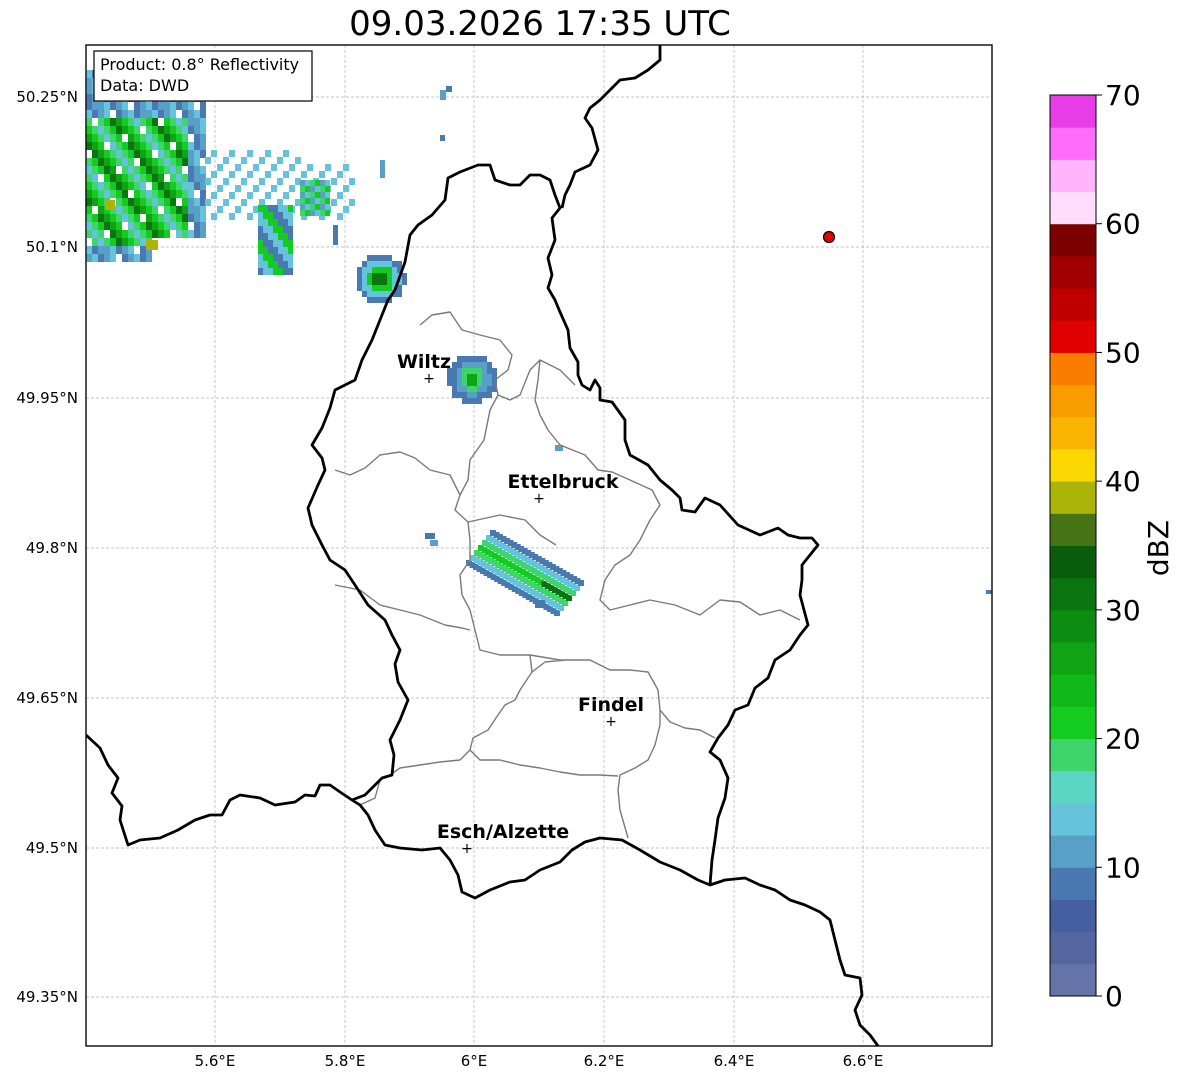 The height and width of the screenshot is (1081, 1184). I want to click on city-marker-wiltz: +, so click(429, 379).